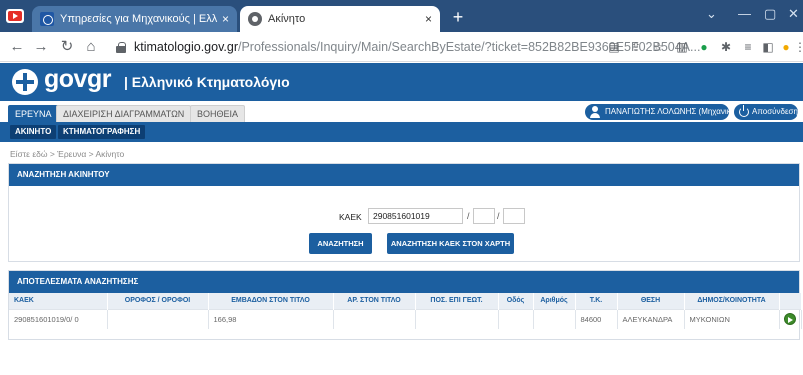 This screenshot has width=803, height=375. I want to click on col-header-area: ΕΜΒΑΔΟΝ ΣΤΟΝ ΤΙΤΛΟ, so click(271, 301).